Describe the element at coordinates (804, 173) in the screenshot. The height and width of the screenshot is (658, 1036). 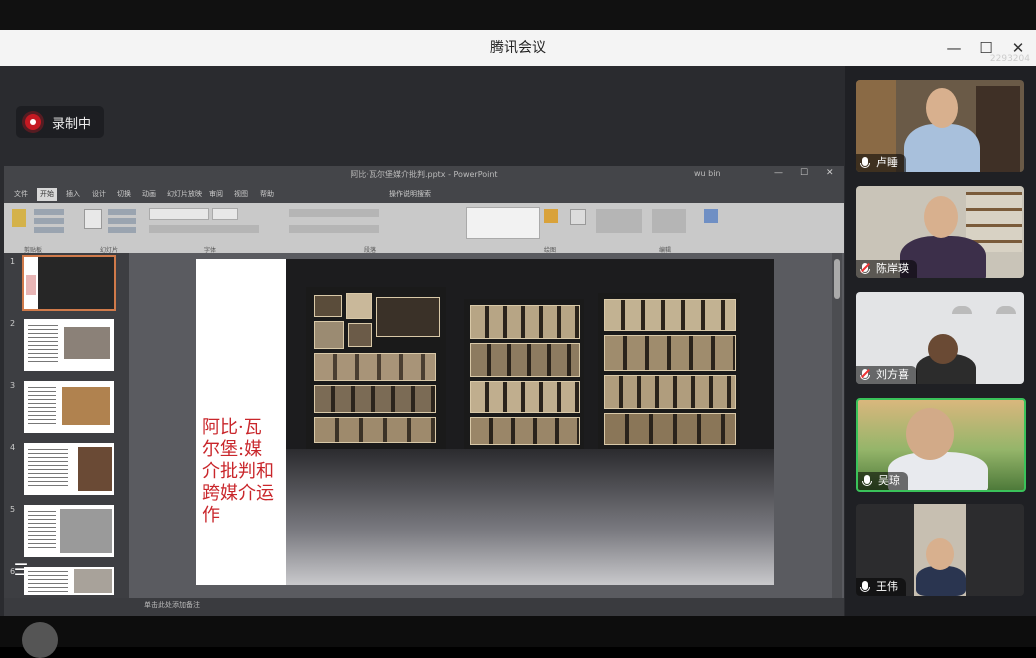
I see `ppt-maximize-button: ☐` at that location.